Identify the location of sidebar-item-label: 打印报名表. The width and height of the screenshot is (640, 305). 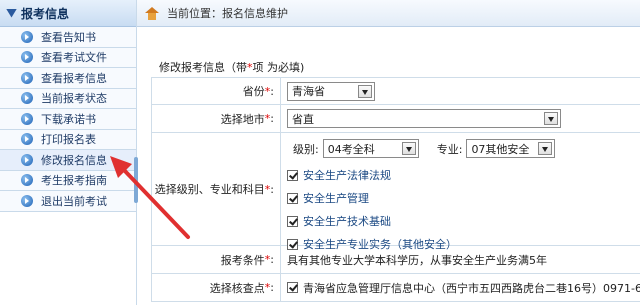
(68, 140).